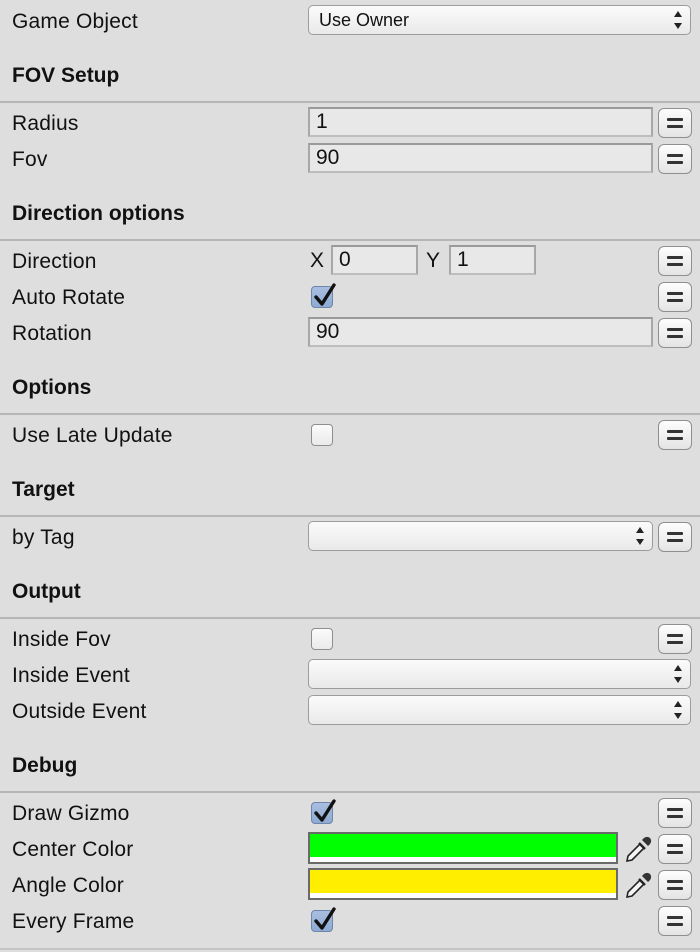  What do you see at coordinates (43, 537) in the screenshot?
I see `by-tag-label: by Tag` at bounding box center [43, 537].